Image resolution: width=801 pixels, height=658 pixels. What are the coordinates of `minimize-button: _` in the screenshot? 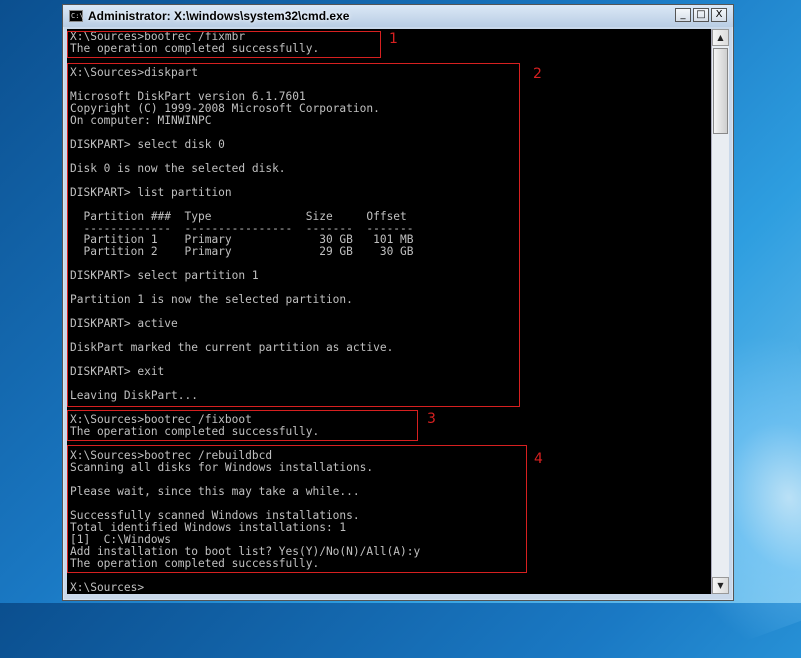 It's located at (683, 15).